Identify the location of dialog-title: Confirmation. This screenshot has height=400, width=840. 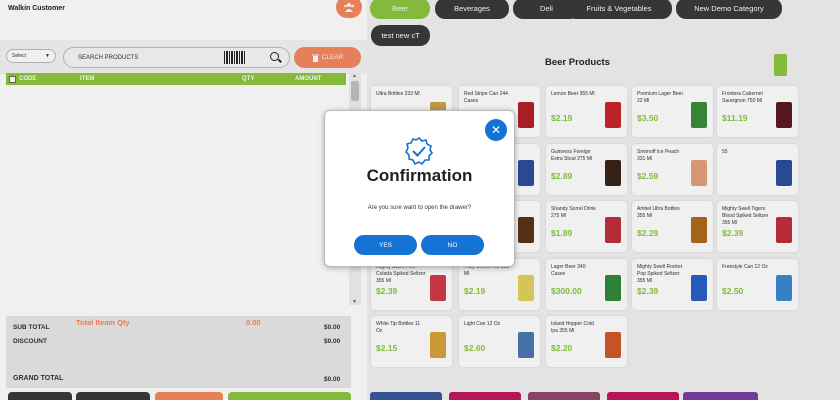
(419, 175).